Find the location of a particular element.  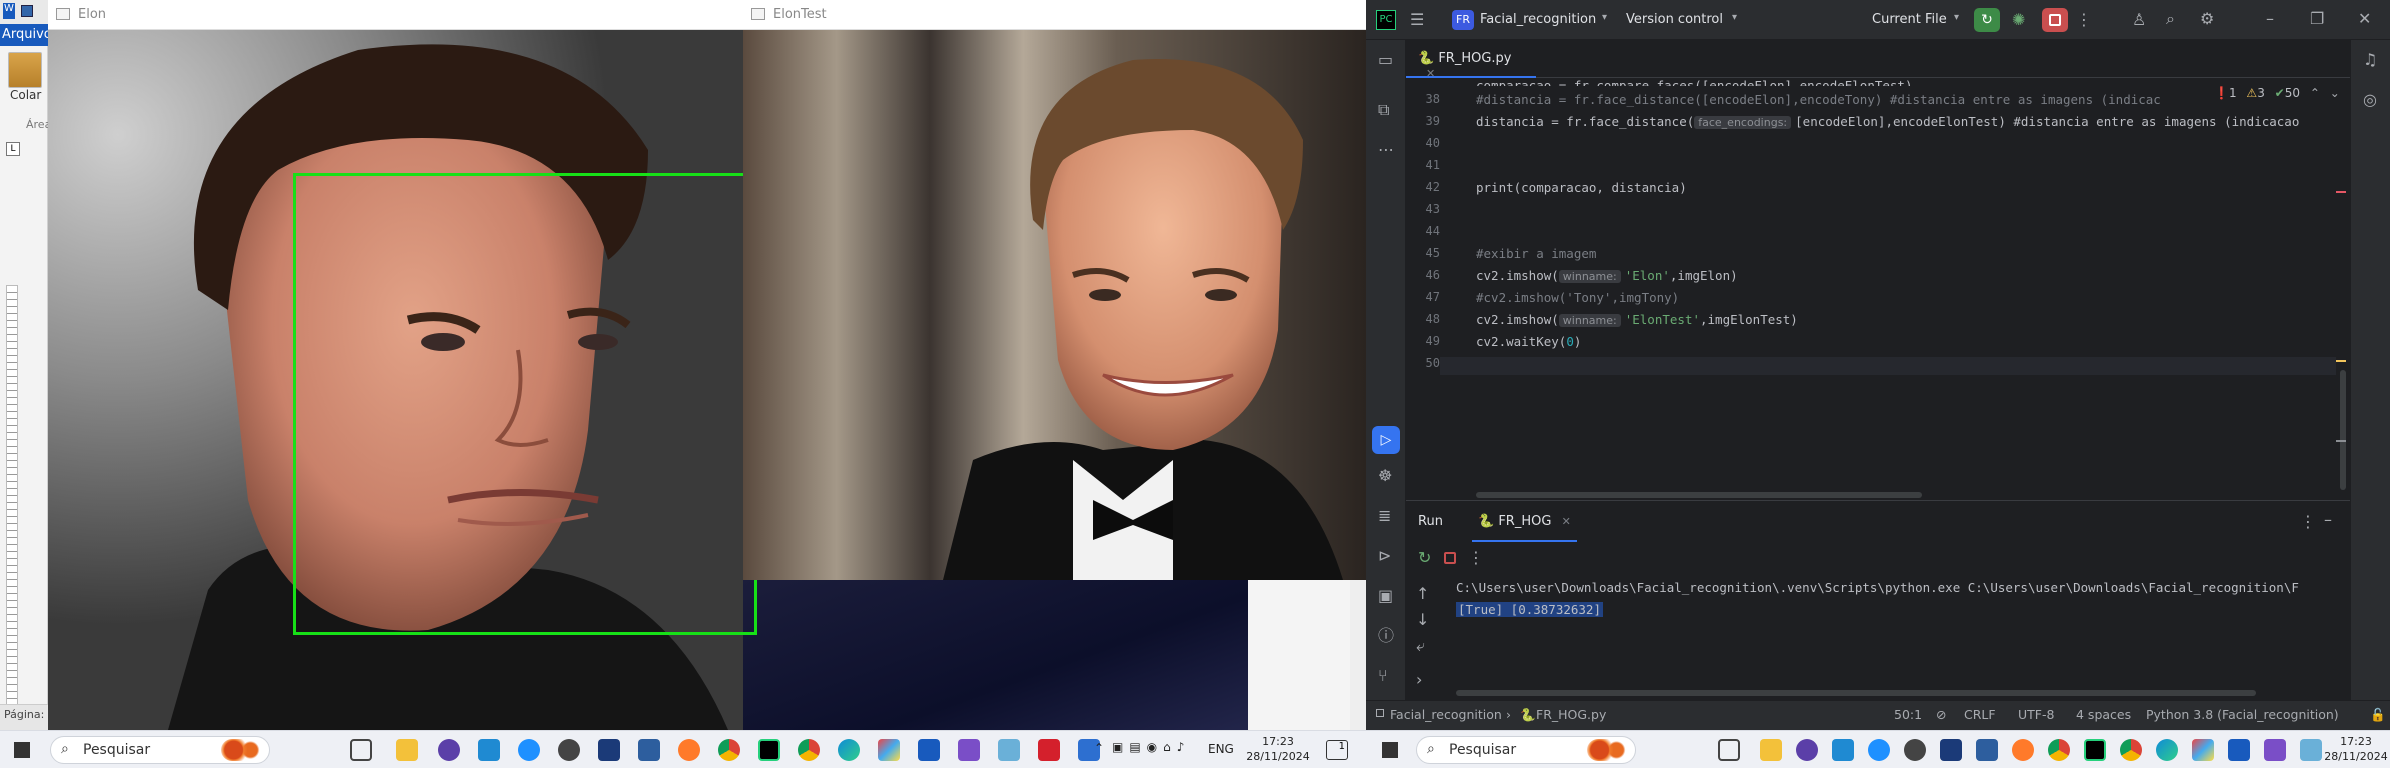

word-vertical-scrollbar is located at coordinates (1358, 655).